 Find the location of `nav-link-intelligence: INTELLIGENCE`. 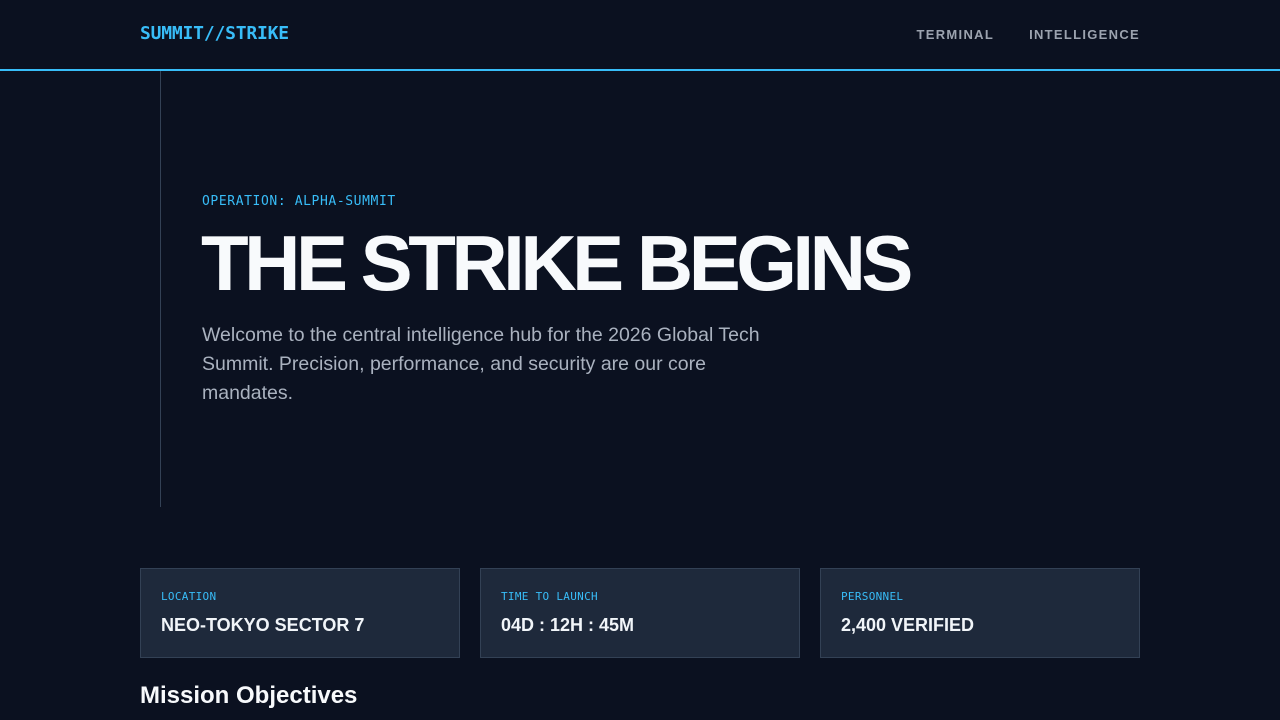

nav-link-intelligence: INTELLIGENCE is located at coordinates (1084, 34).